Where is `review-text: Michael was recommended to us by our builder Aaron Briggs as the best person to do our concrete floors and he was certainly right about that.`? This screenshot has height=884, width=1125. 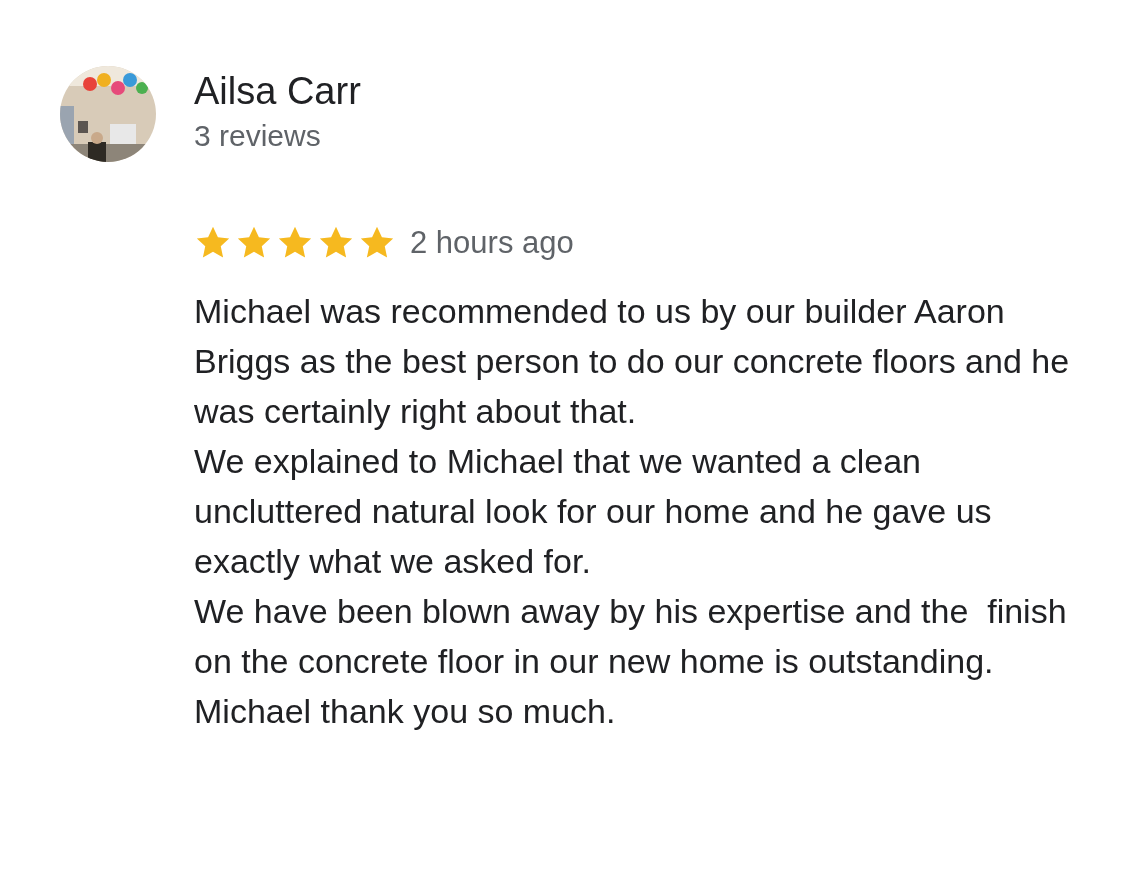
review-text: Michael was recommended to us by our builder Aaron Briggs as the best person to do our concrete floors and he was certainly right about that. is located at coordinates (632, 361).